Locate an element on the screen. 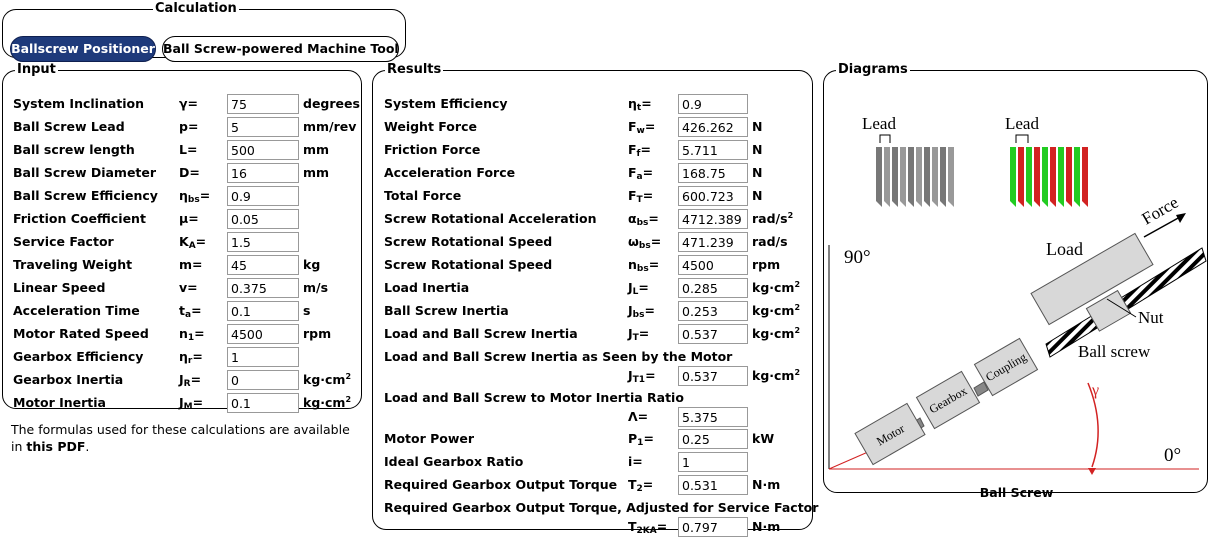 The image size is (1211, 538). gearbox-inertia-row: Gearbox Inertia JR= kg·cm2 is located at coordinates (182, 379).